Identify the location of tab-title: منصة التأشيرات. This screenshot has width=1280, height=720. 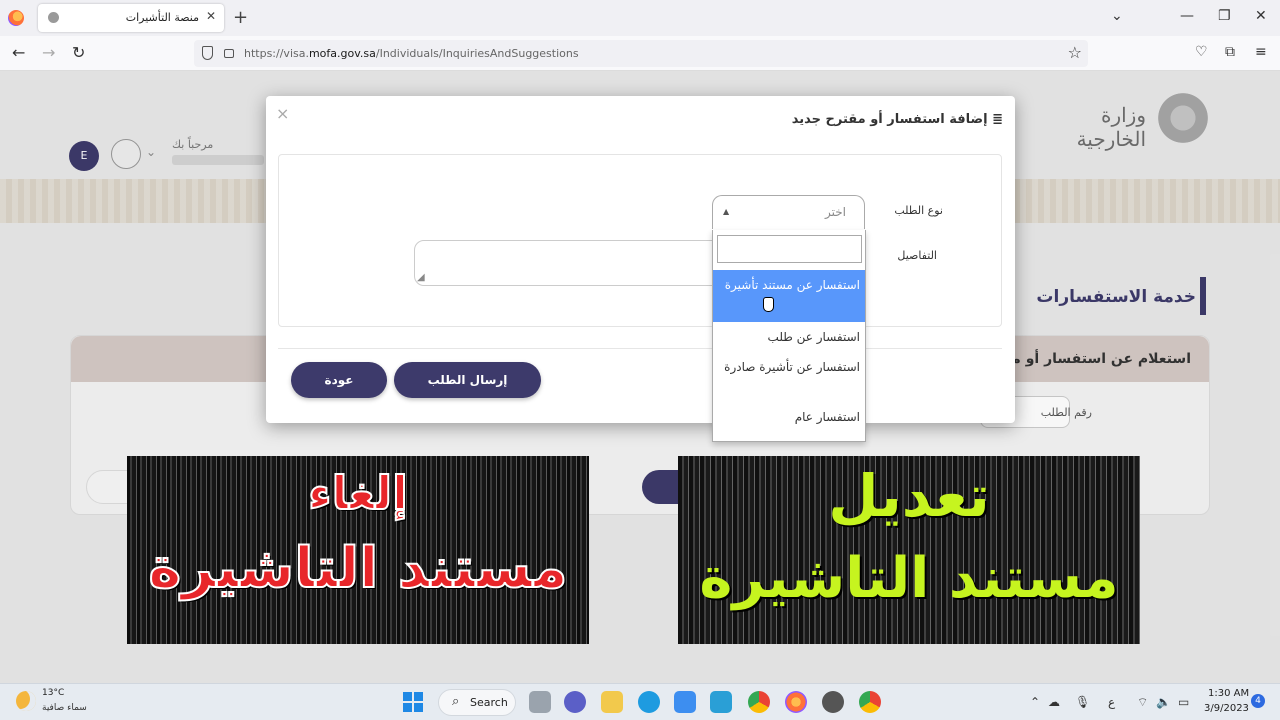
(162, 17).